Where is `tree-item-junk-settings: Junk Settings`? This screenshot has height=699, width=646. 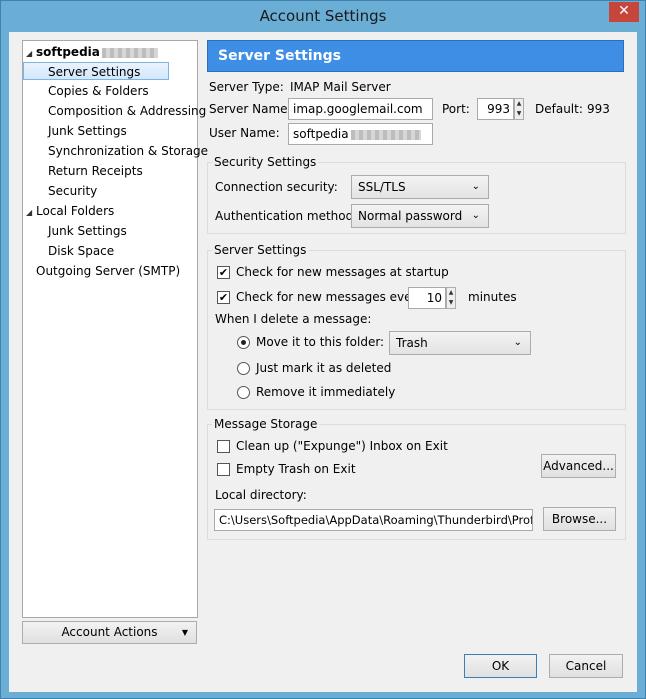 tree-item-junk-settings: Junk Settings is located at coordinates (87, 131).